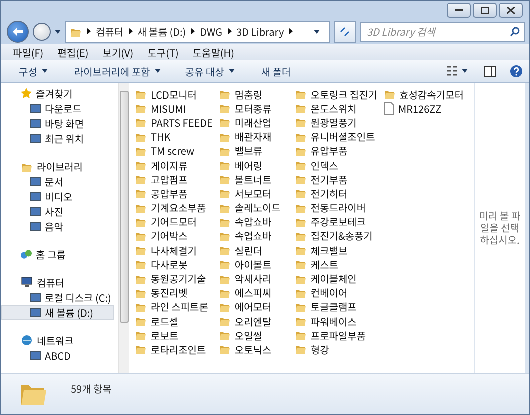 This screenshot has width=530, height=415. I want to click on file-item: 온도스위치, so click(336, 108).